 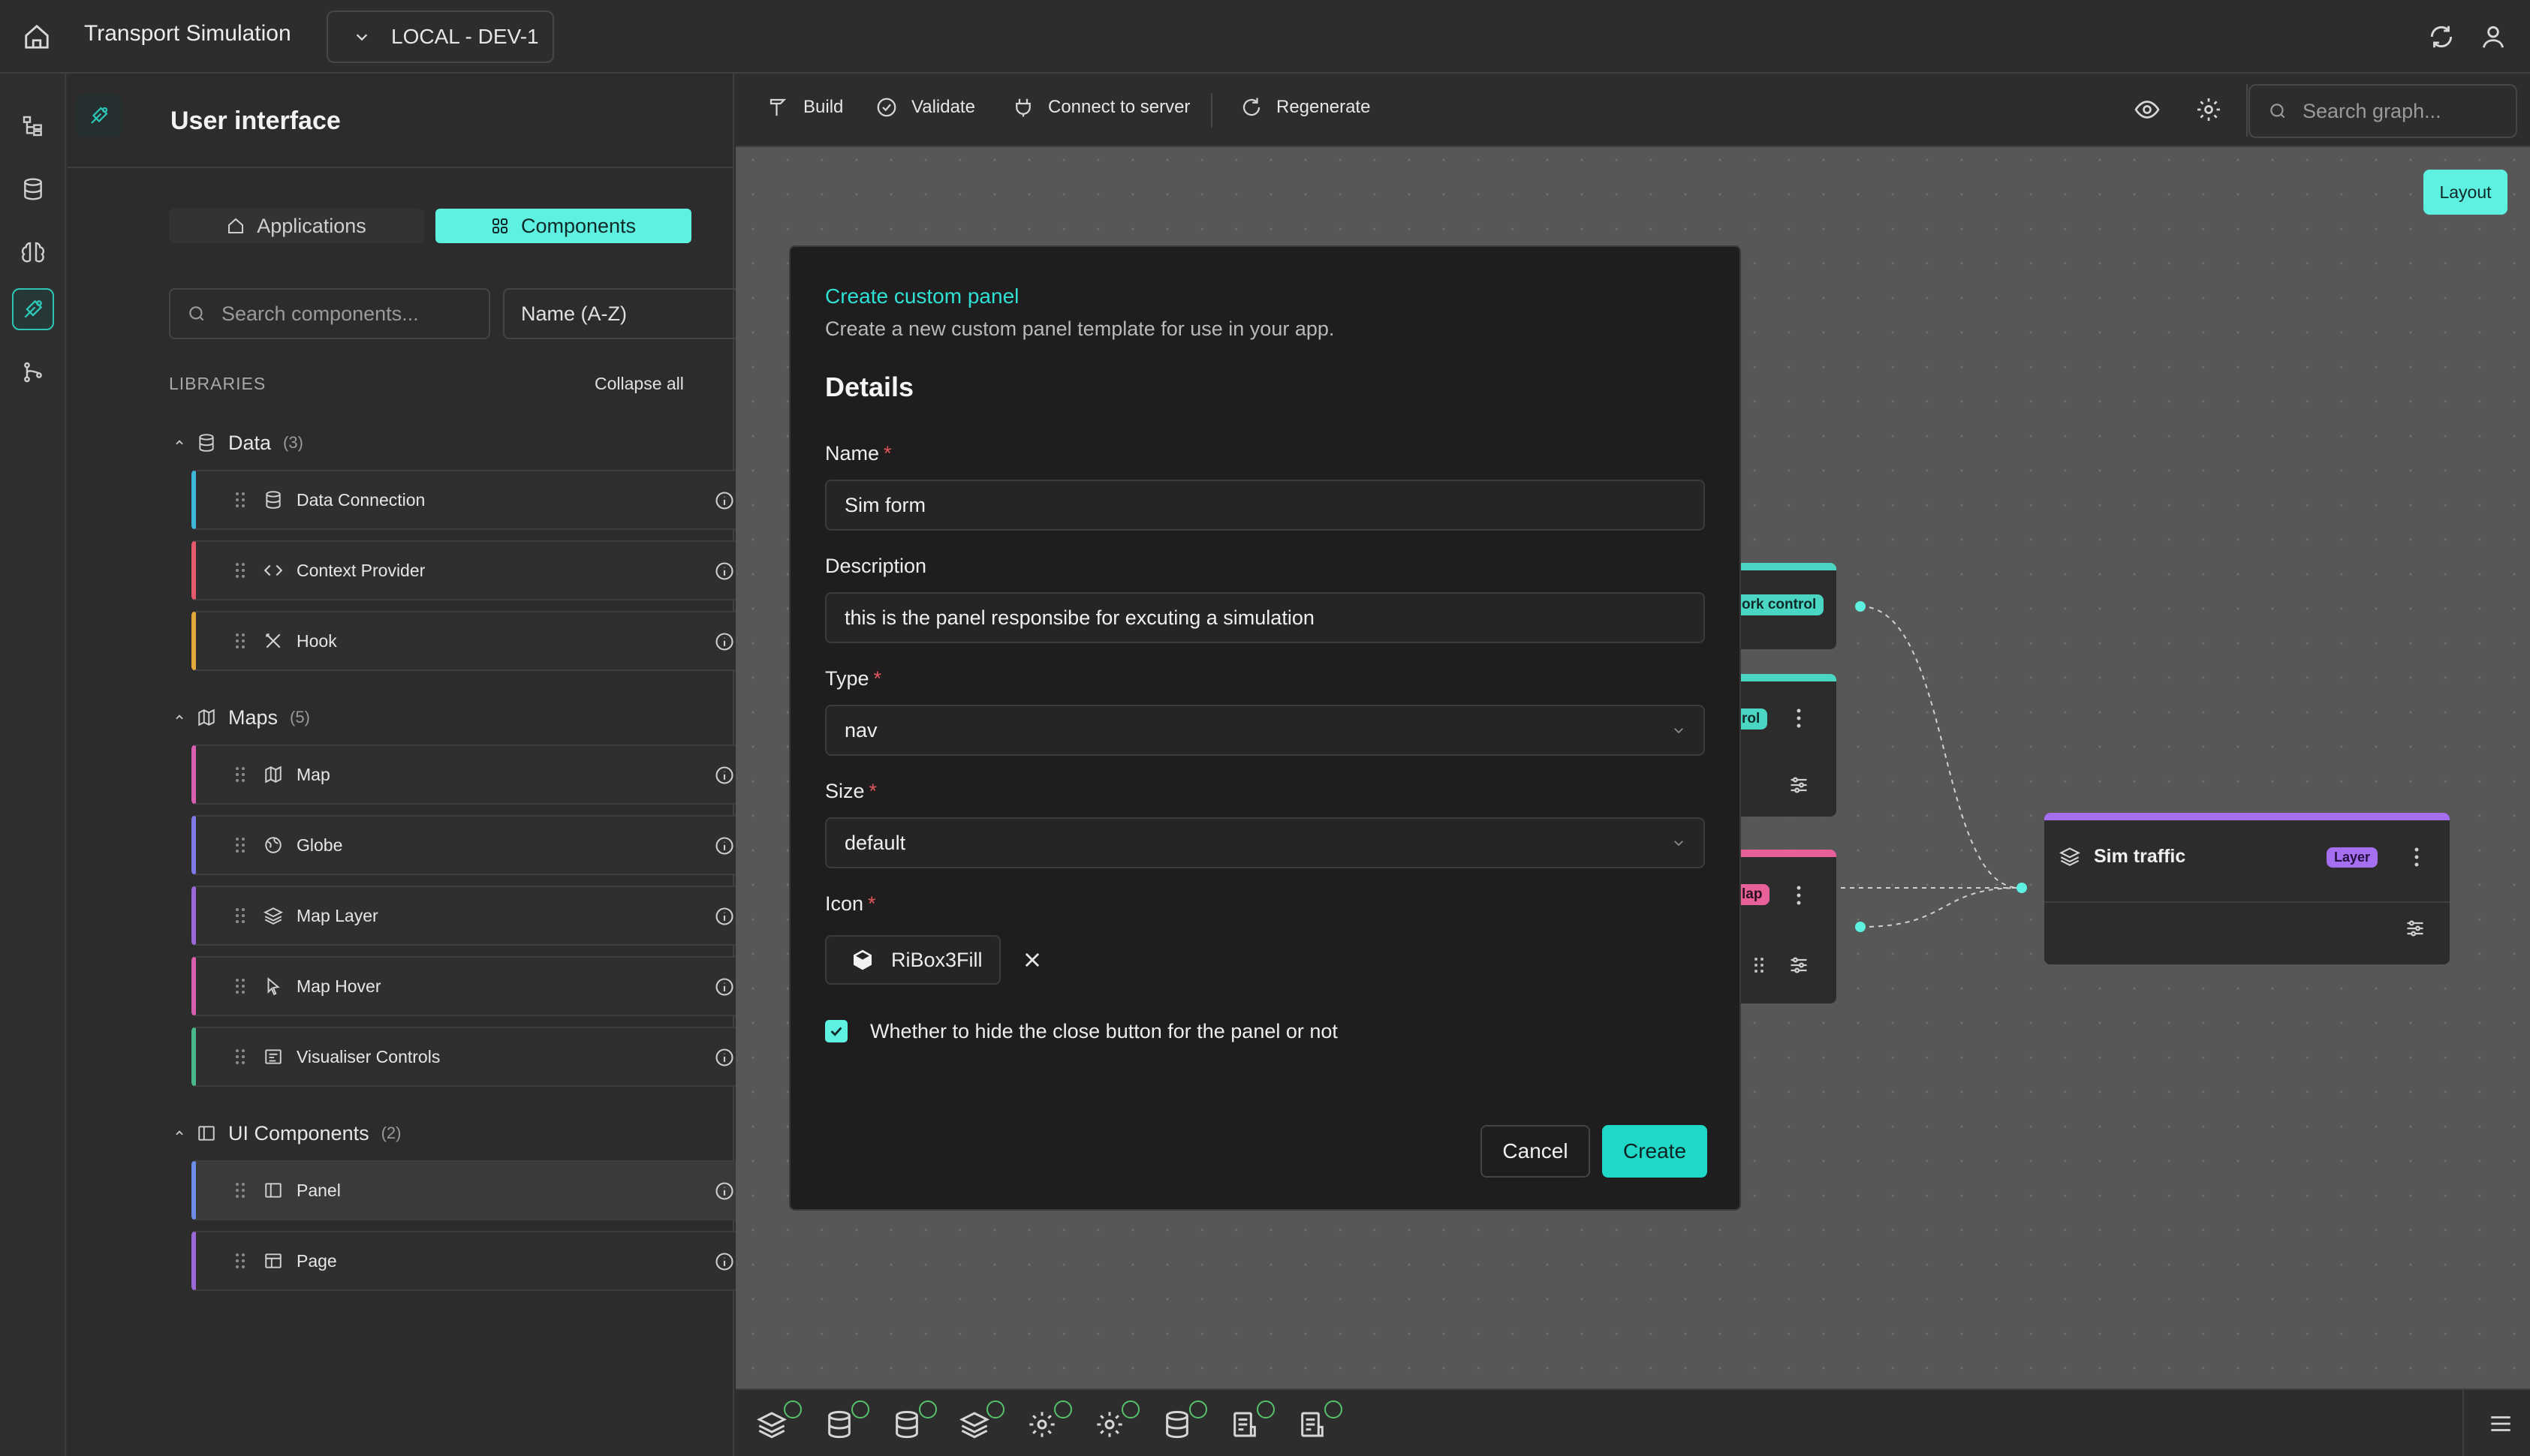 What do you see at coordinates (1779, 604) in the screenshot?
I see `node-tag: ork control` at bounding box center [1779, 604].